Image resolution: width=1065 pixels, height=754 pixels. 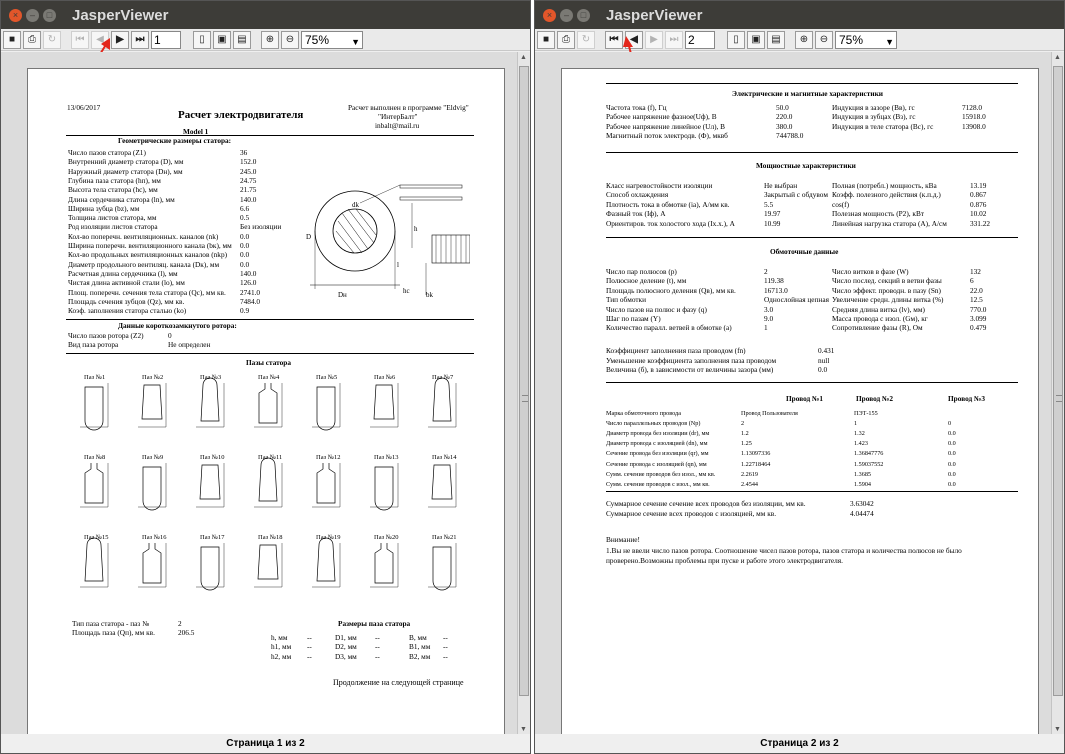 I want to click on row-value: 1.2, so click(x=745, y=434).